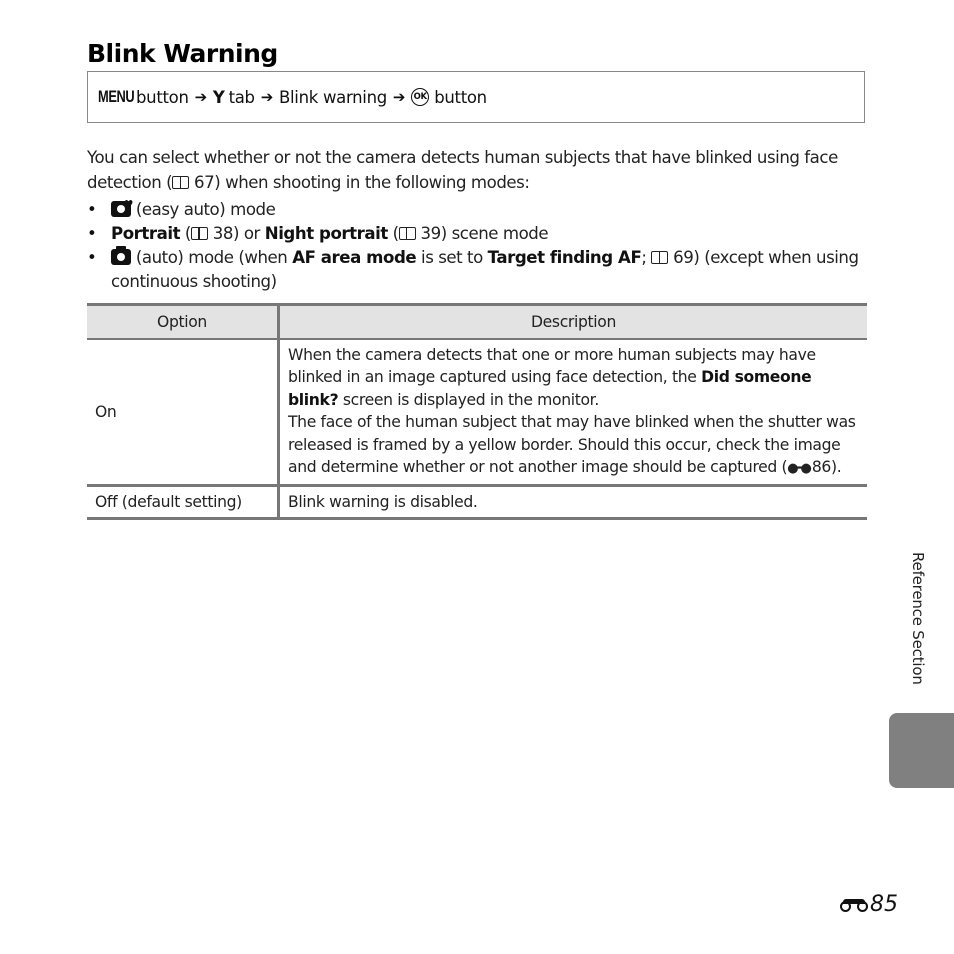 The image size is (954, 954). I want to click on nav-text-item: Blink warning, so click(333, 97).